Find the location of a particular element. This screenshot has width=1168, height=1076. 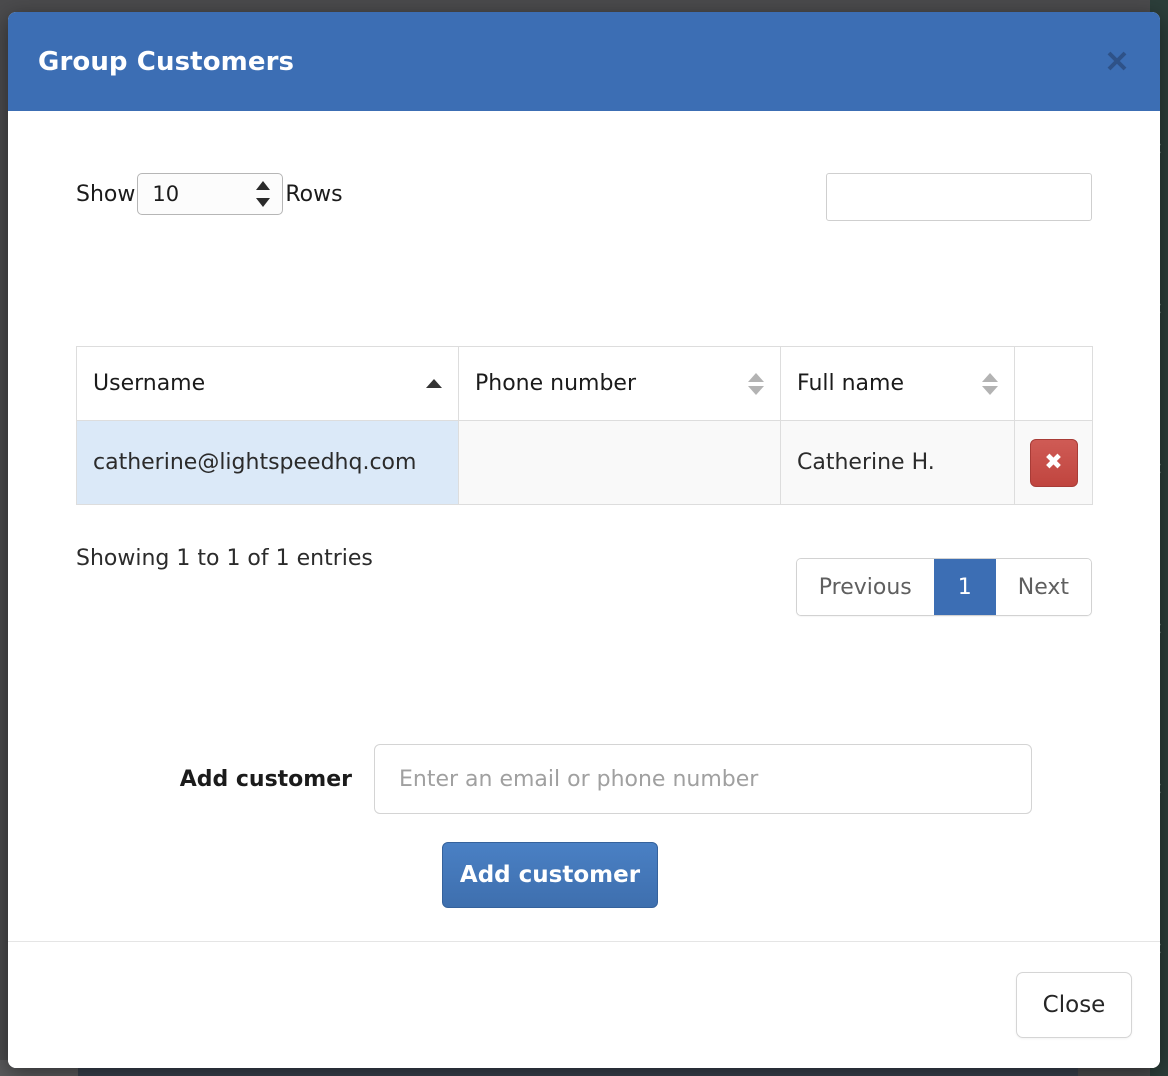

table-controls: Show 10 Rows is located at coordinates (584, 203).